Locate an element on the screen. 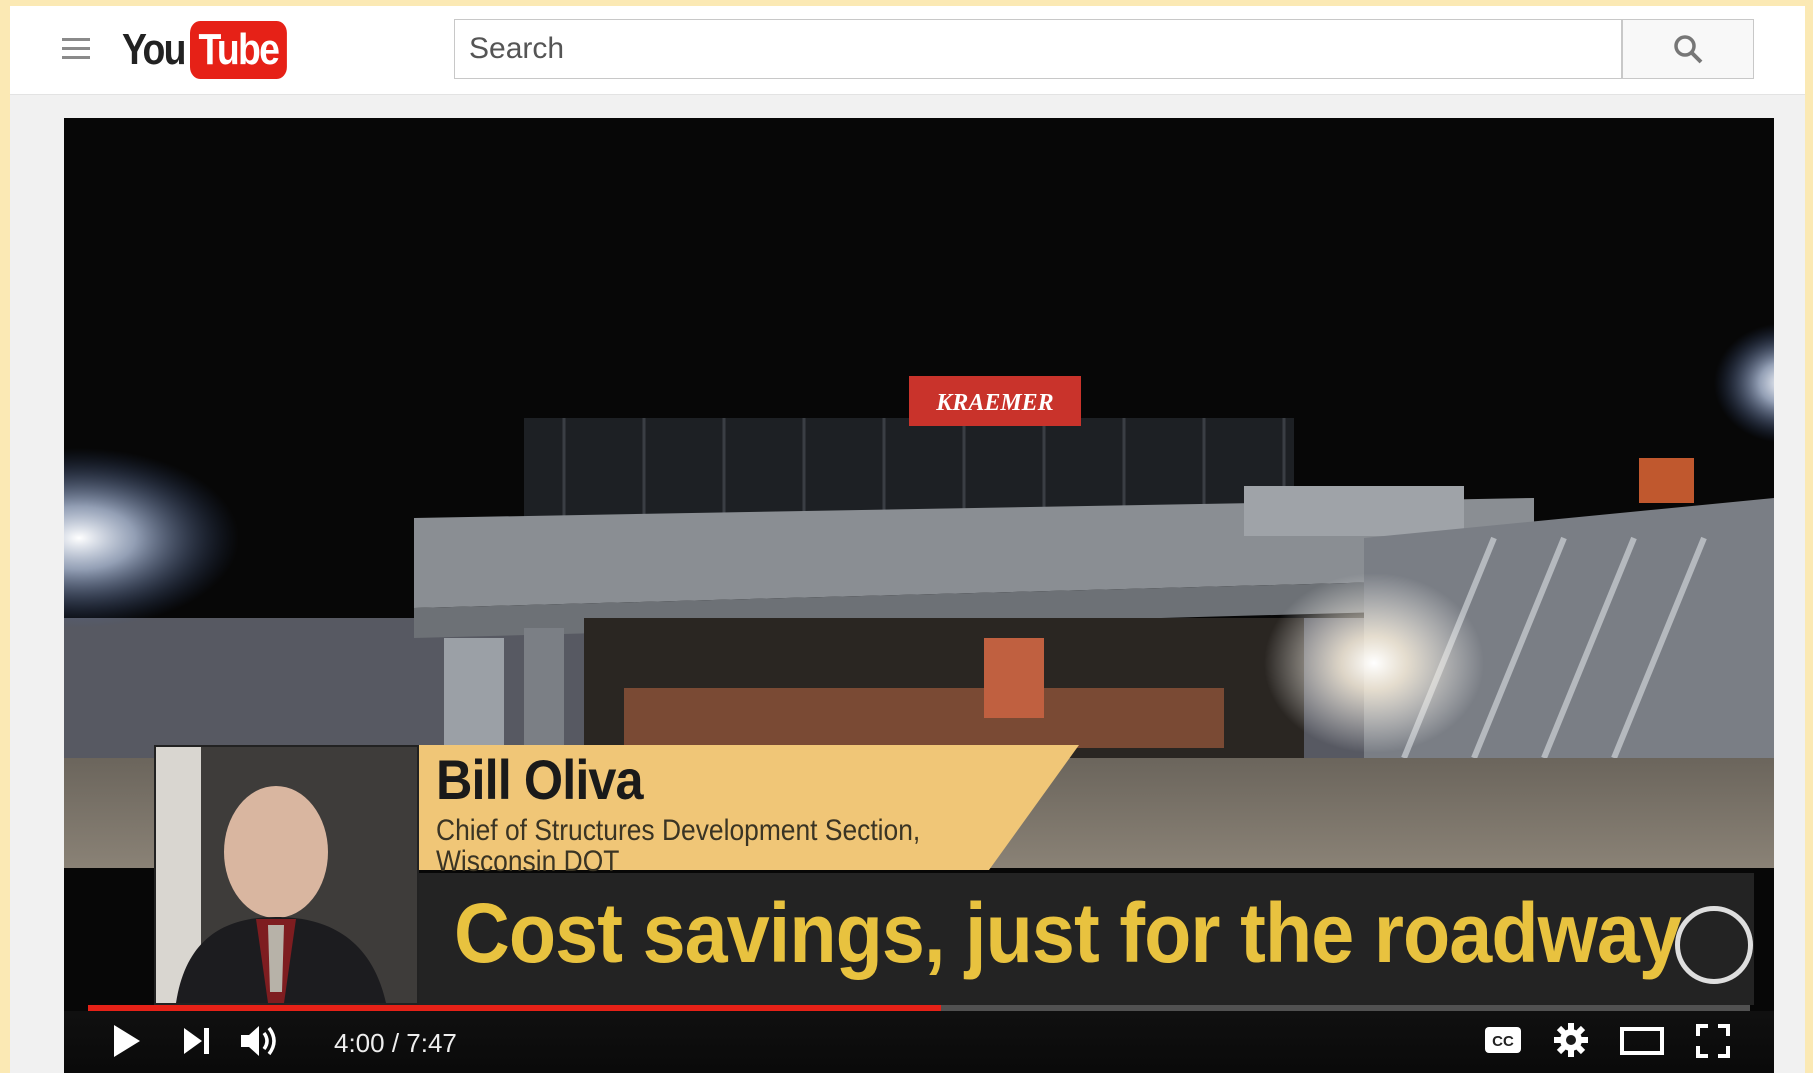 The height and width of the screenshot is (1073, 1813). player-controls: 4:00 / 7:47 CC is located at coordinates (919, 1042).